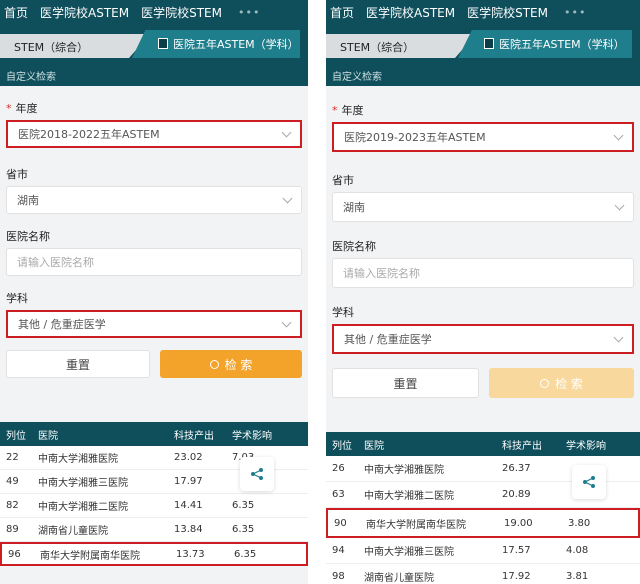  What do you see at coordinates (154, 506) in the screenshot?
I see `table-row: 82 中南大学湘雅二医院 14.41 6.35` at bounding box center [154, 506].